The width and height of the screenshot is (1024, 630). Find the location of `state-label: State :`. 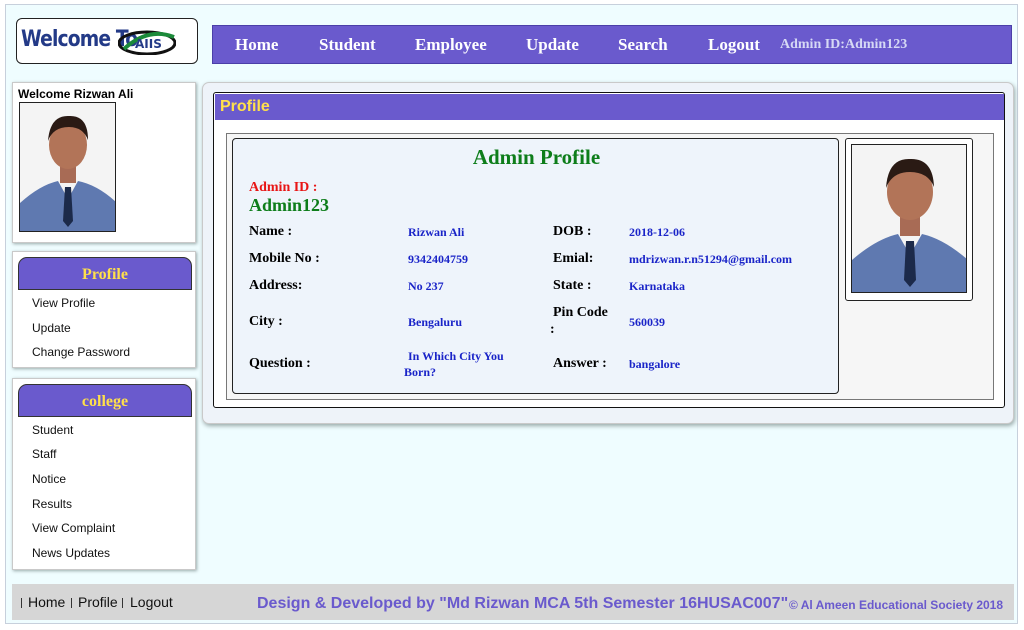

state-label: State : is located at coordinates (572, 285).